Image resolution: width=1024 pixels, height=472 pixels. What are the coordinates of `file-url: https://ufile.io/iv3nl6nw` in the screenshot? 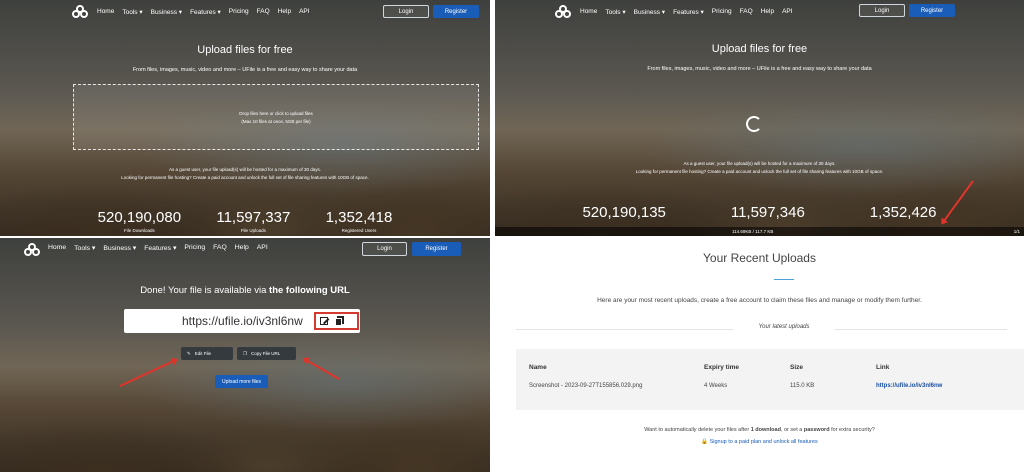 It's located at (242, 321).